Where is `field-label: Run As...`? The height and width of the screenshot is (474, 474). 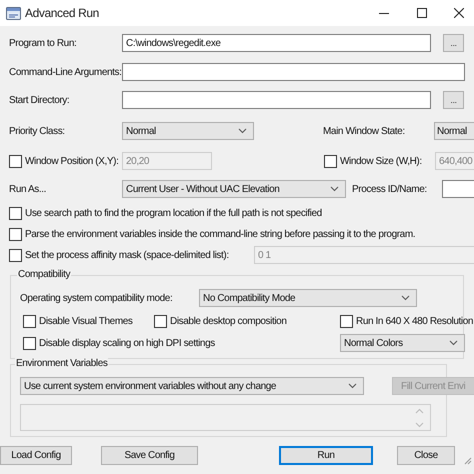 field-label: Run As... is located at coordinates (28, 189).